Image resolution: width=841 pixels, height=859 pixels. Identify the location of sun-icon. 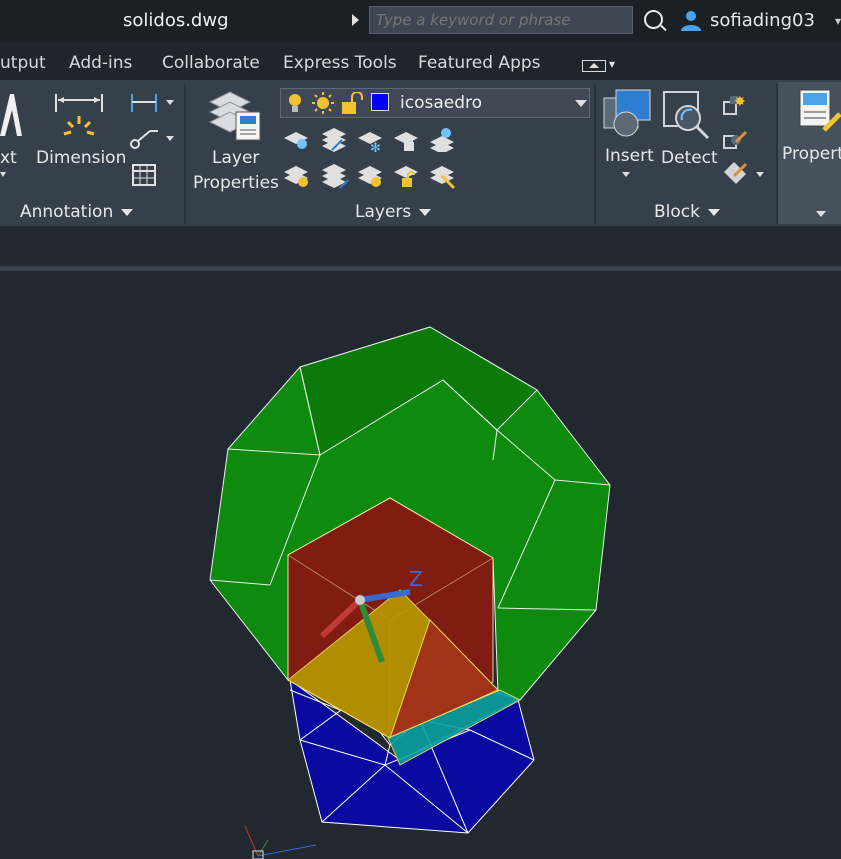
(323, 103).